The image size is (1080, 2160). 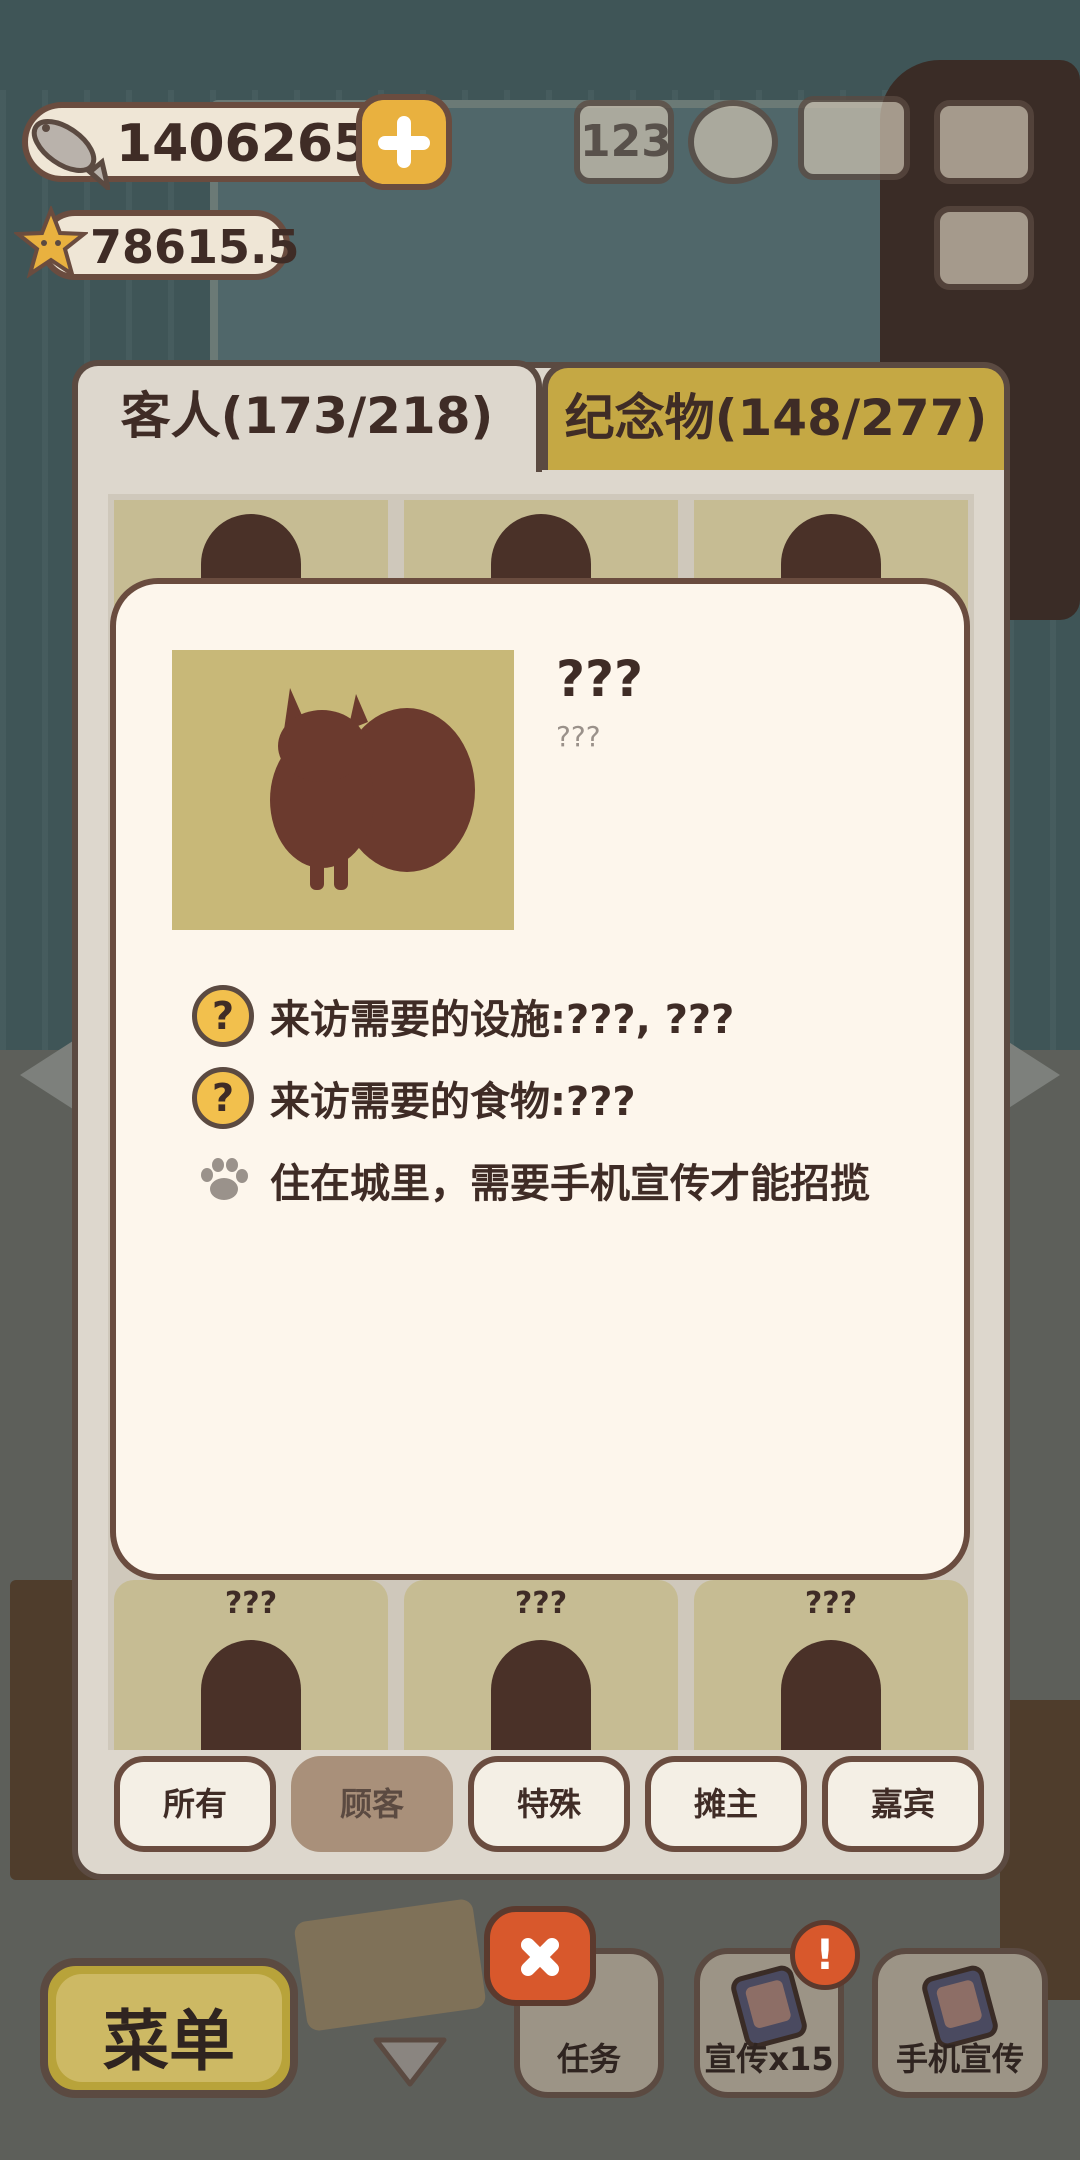 I want to click on facility-requirement-row: ? 来访需要的设施:???, ???, so click(x=463, y=1016).